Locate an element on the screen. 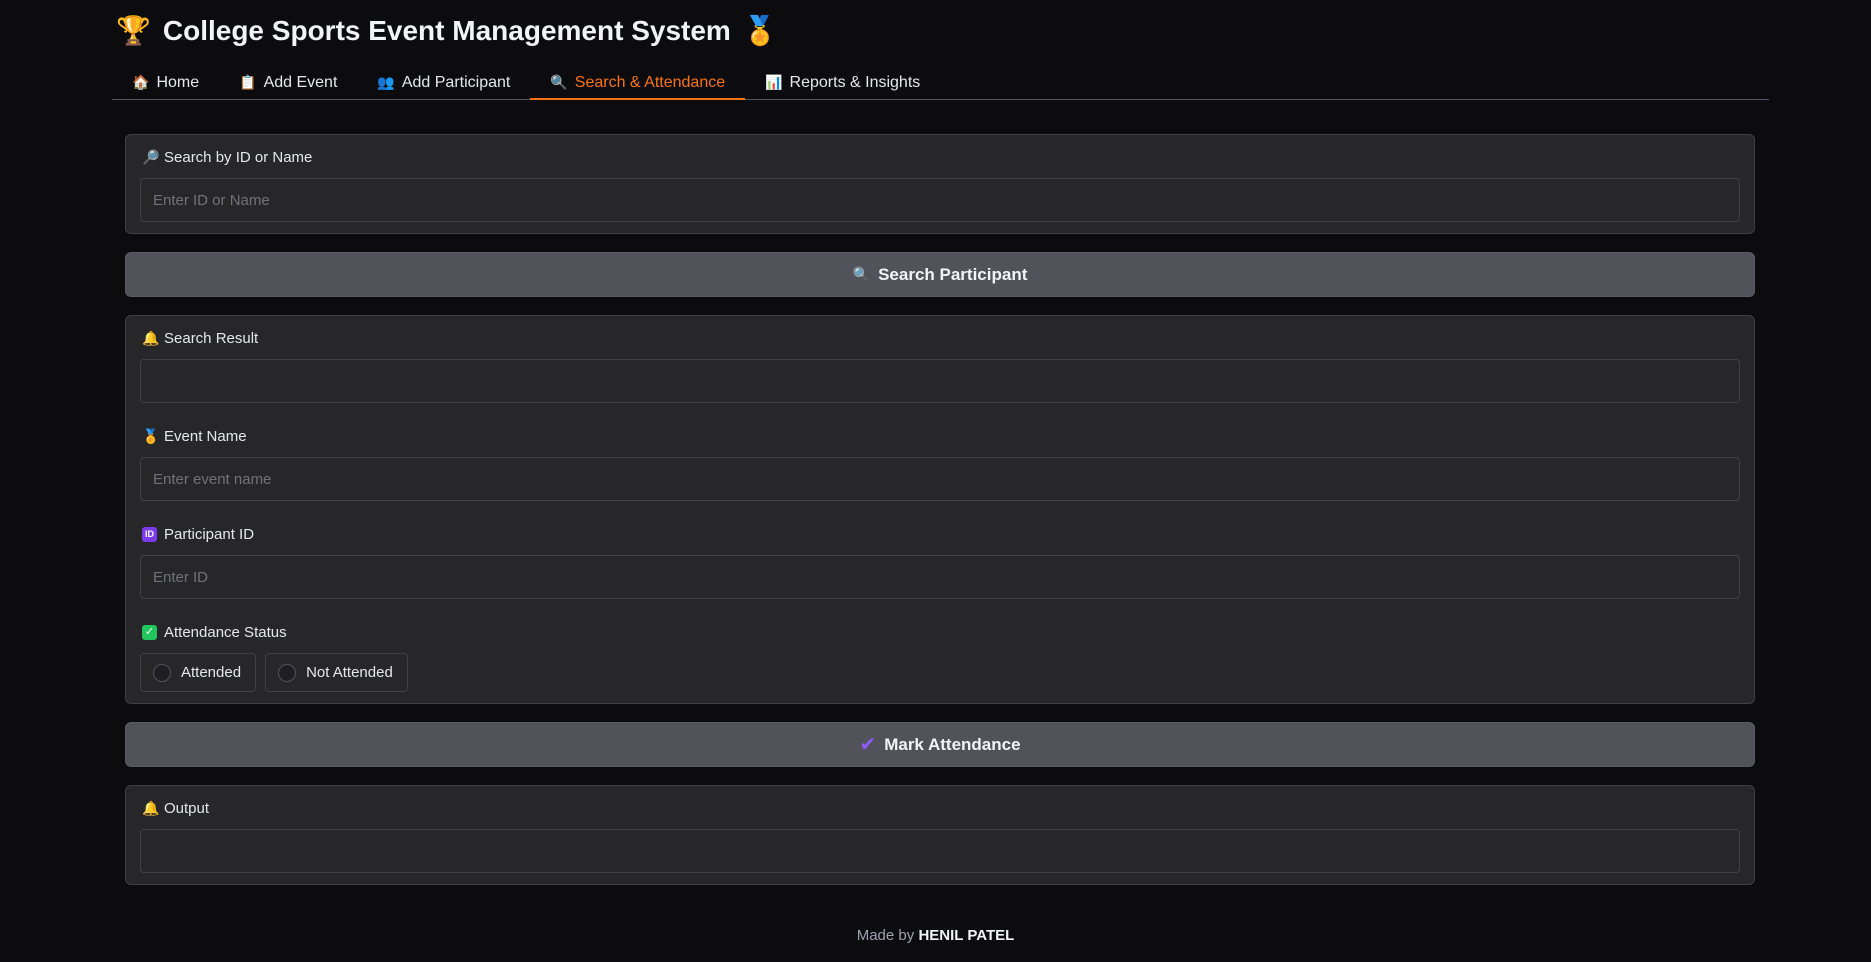  tab-search-attendance: 🔍 Search & Attendance is located at coordinates (637, 83).